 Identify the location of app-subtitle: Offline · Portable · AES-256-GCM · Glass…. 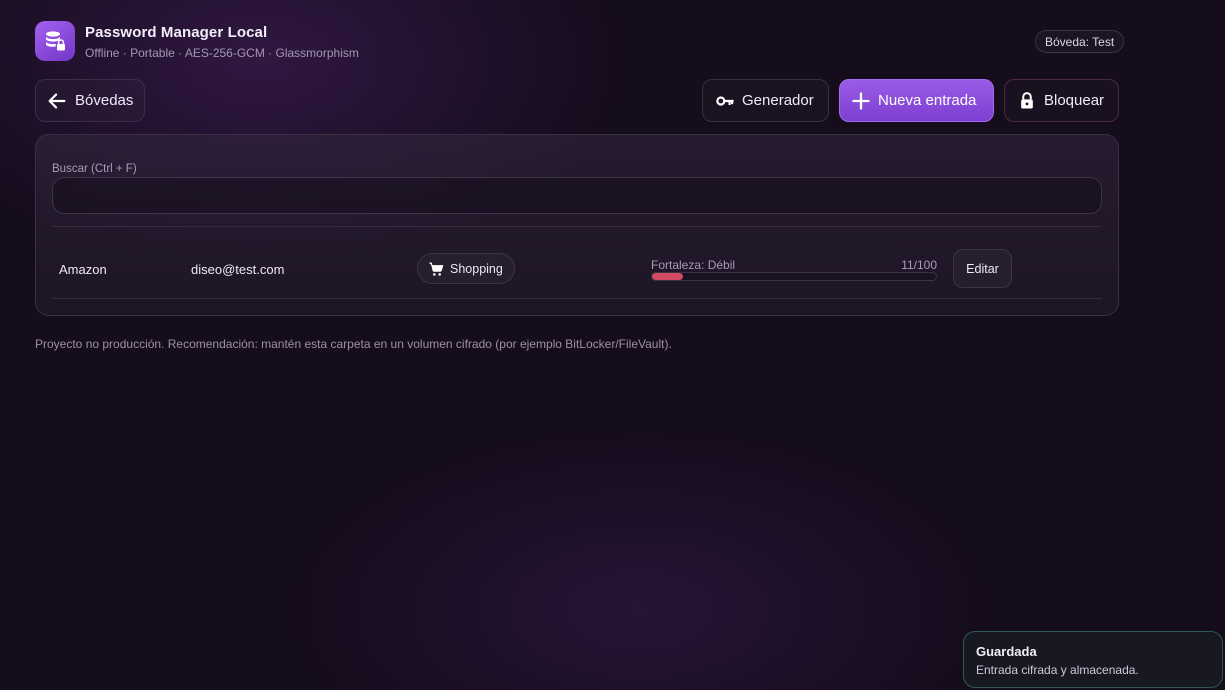
(222, 53).